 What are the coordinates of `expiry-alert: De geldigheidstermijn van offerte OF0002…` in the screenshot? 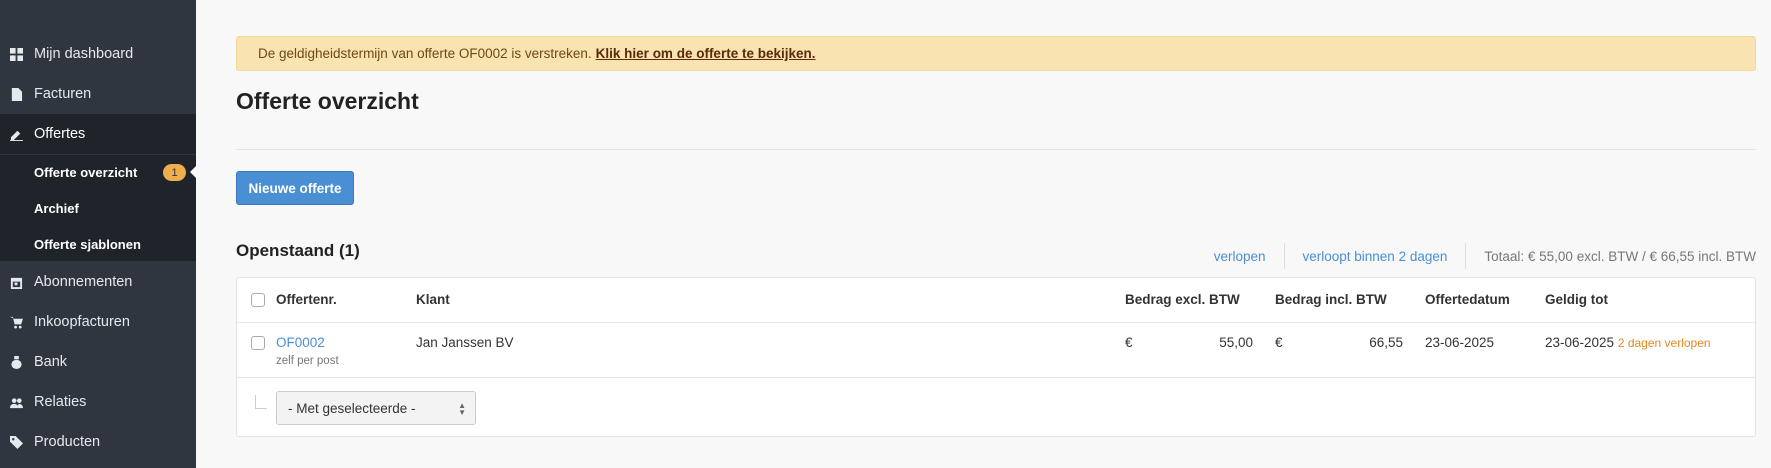 It's located at (996, 53).